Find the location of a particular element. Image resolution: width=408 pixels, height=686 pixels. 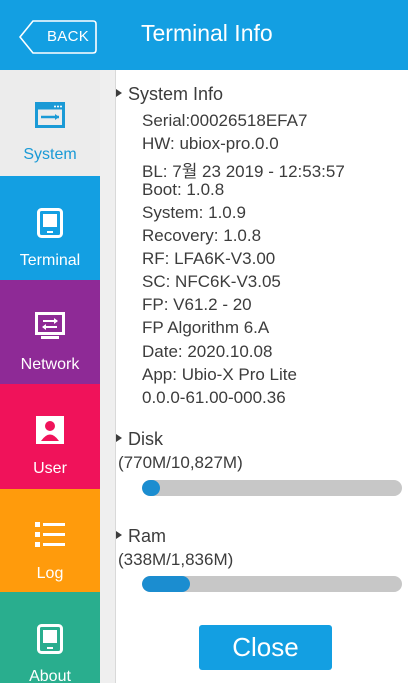

header-bar: BACK Terminal Info is located at coordinates (204, 35).